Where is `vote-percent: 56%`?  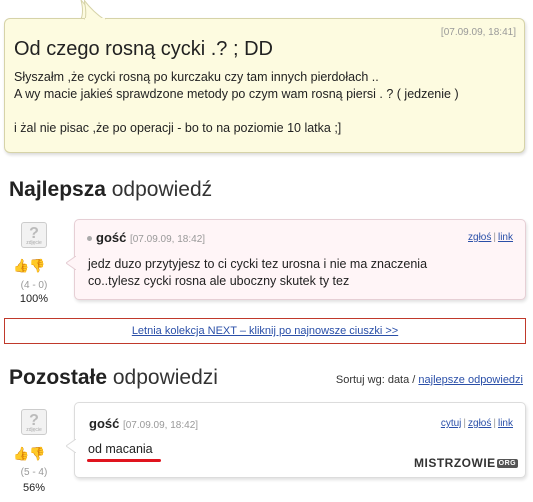 vote-percent: 56% is located at coordinates (34, 488).